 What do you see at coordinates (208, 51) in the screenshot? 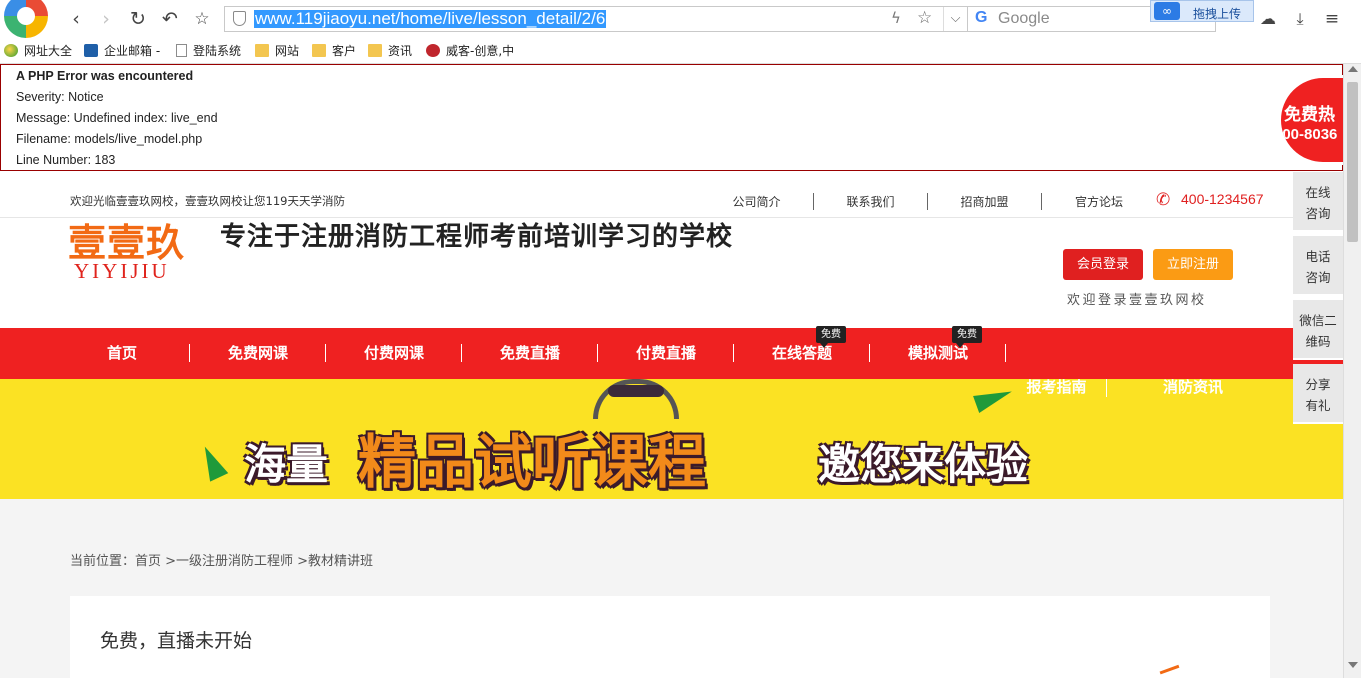
I see `bookmark-item: 登陆系统` at bounding box center [208, 51].